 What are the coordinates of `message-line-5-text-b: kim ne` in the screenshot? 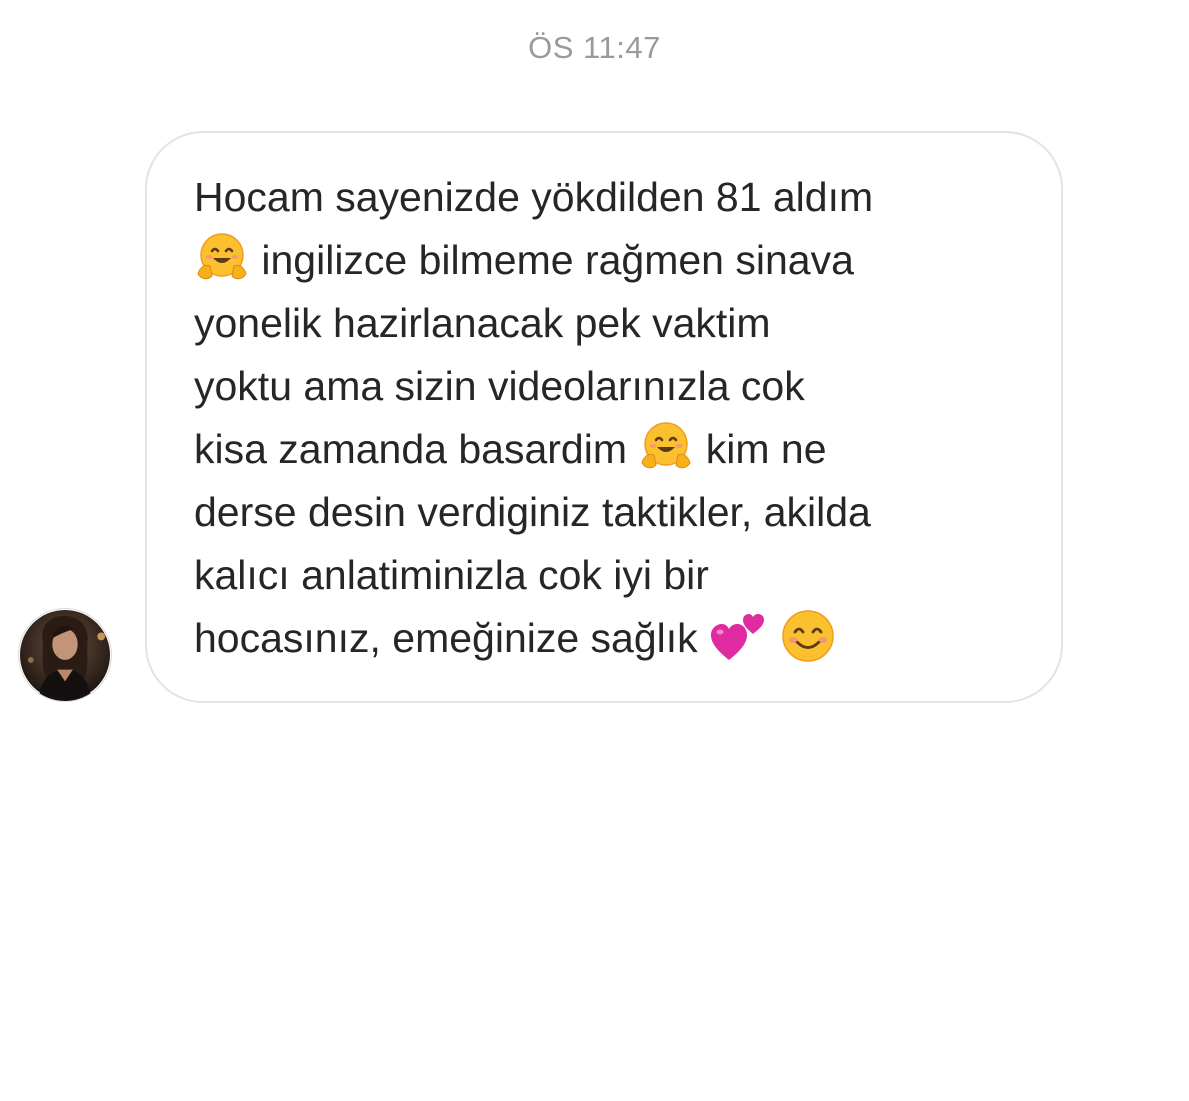 It's located at (760, 449).